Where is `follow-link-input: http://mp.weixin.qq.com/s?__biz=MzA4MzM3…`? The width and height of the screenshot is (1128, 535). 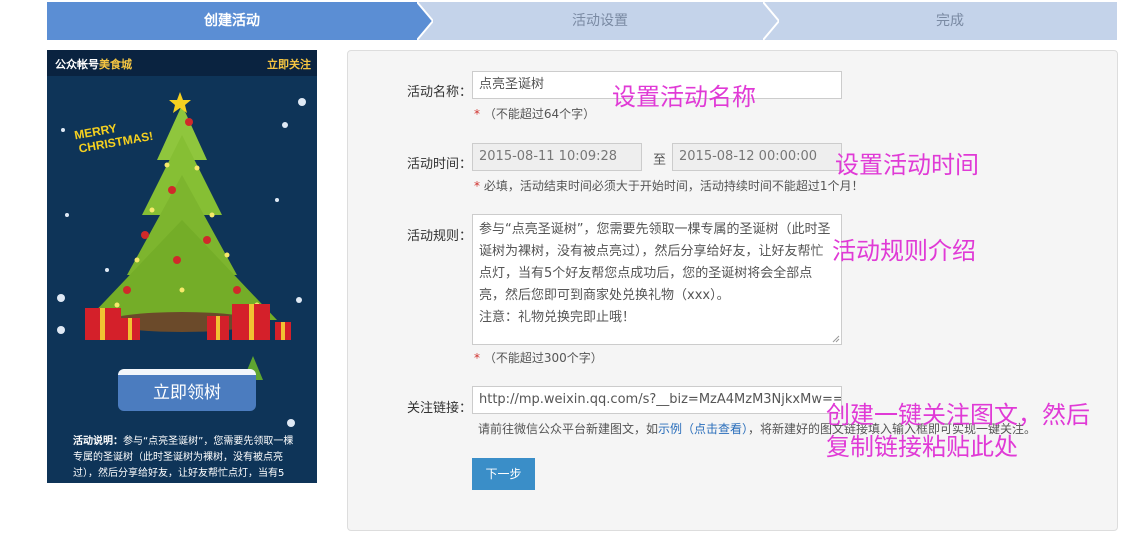 follow-link-input: http://mp.weixin.qq.com/s?__biz=MzA4MzM3… is located at coordinates (657, 400).